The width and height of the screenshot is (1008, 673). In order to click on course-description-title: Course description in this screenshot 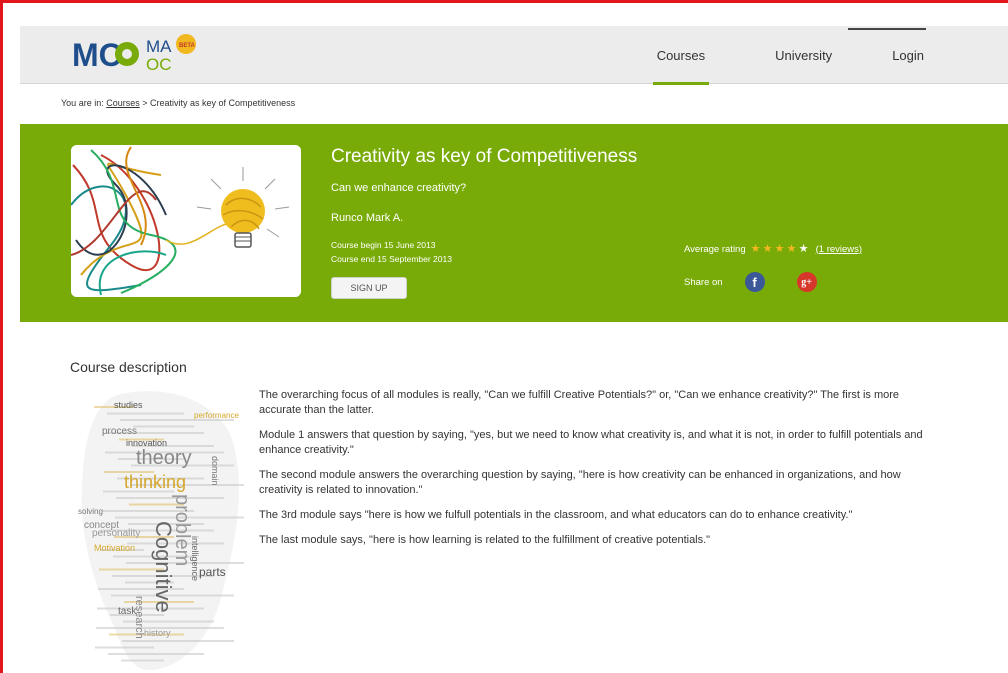, I will do `click(128, 367)`.